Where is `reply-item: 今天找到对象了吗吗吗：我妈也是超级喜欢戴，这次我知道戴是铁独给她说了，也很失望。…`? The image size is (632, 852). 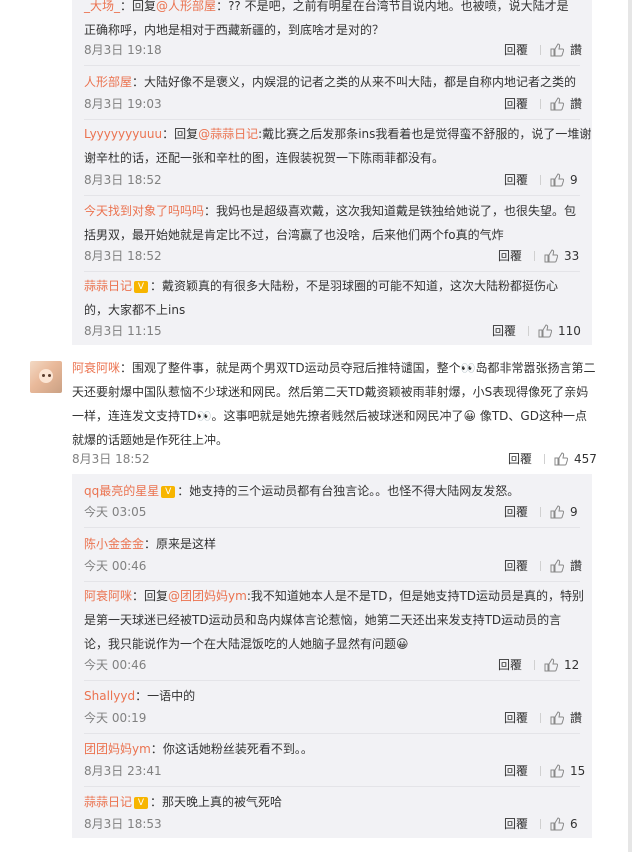
reply-item: 今天找到对象了吗吗吗：我妈也是超级喜欢戴，这次我知道戴是铁独给她说了，也很失望。… is located at coordinates (330, 223).